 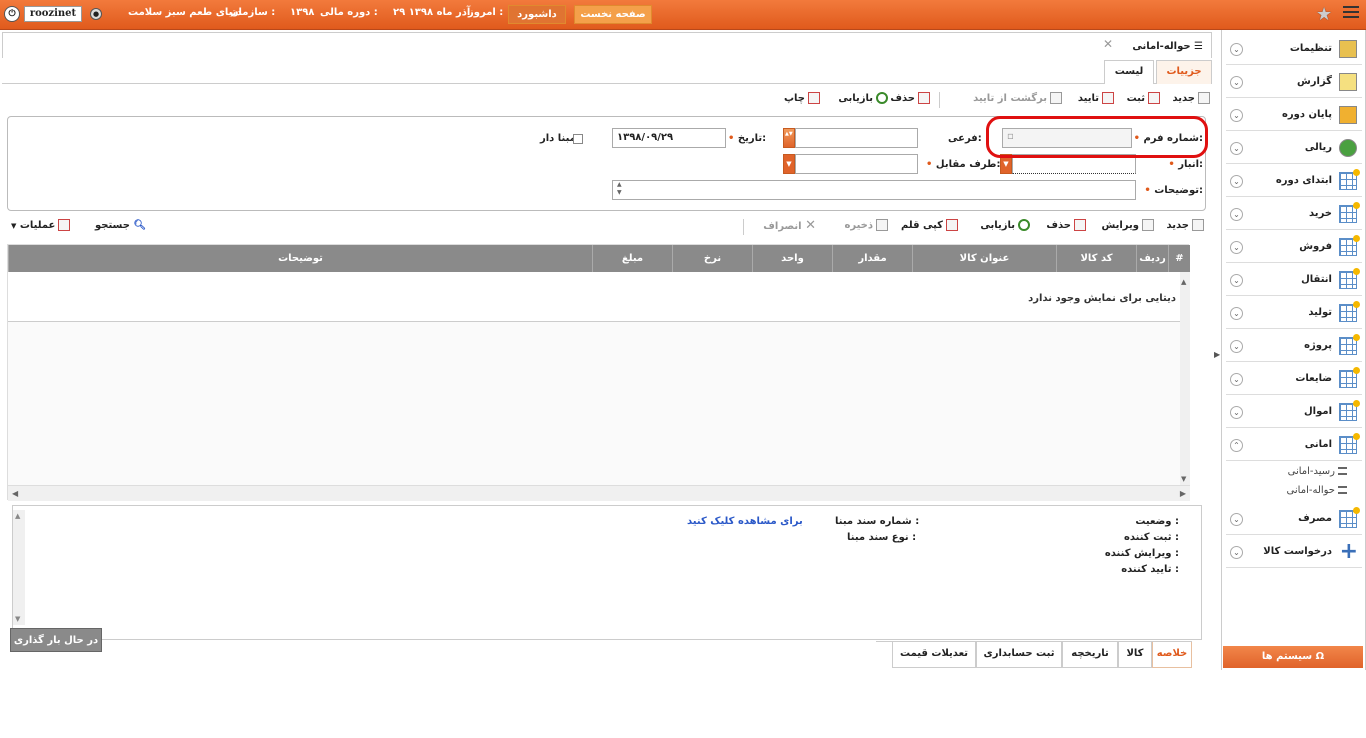 What do you see at coordinates (300, 258) in the screenshot?
I see `grid-col-desc: توضیحات` at bounding box center [300, 258].